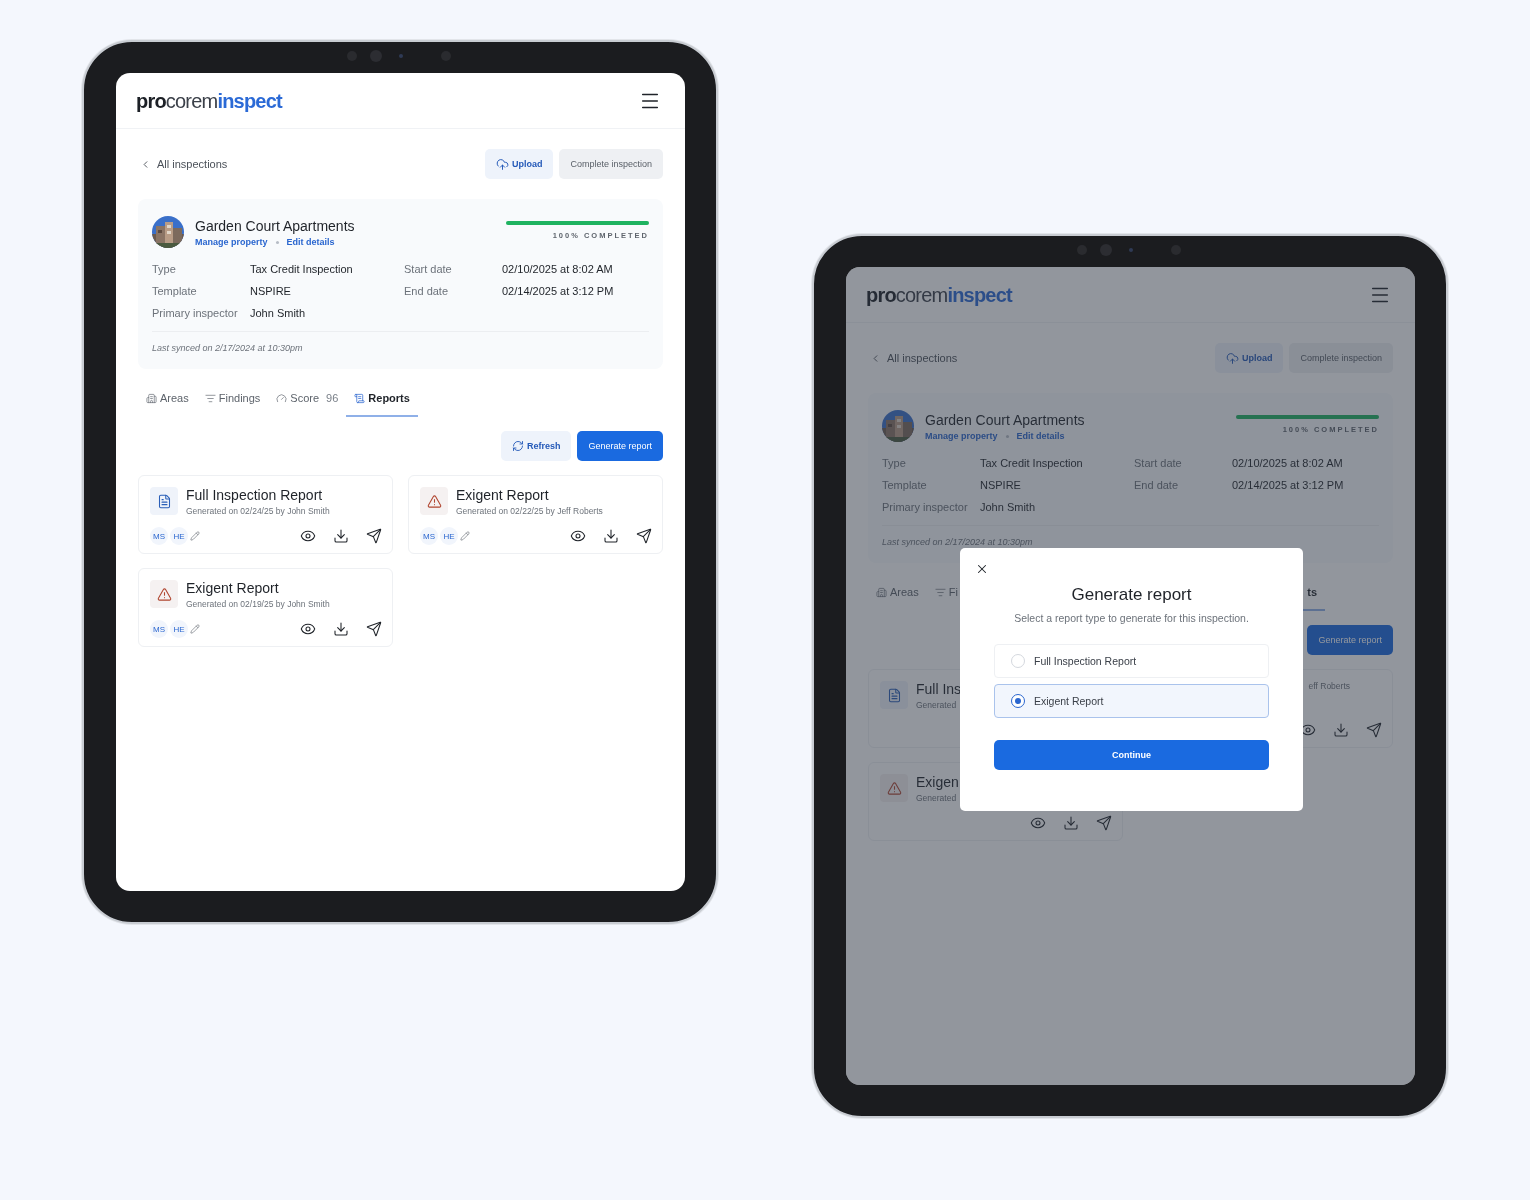 This screenshot has height=1200, width=1530. Describe the element at coordinates (620, 446) in the screenshot. I see `generate-report-button: Generate report` at that location.